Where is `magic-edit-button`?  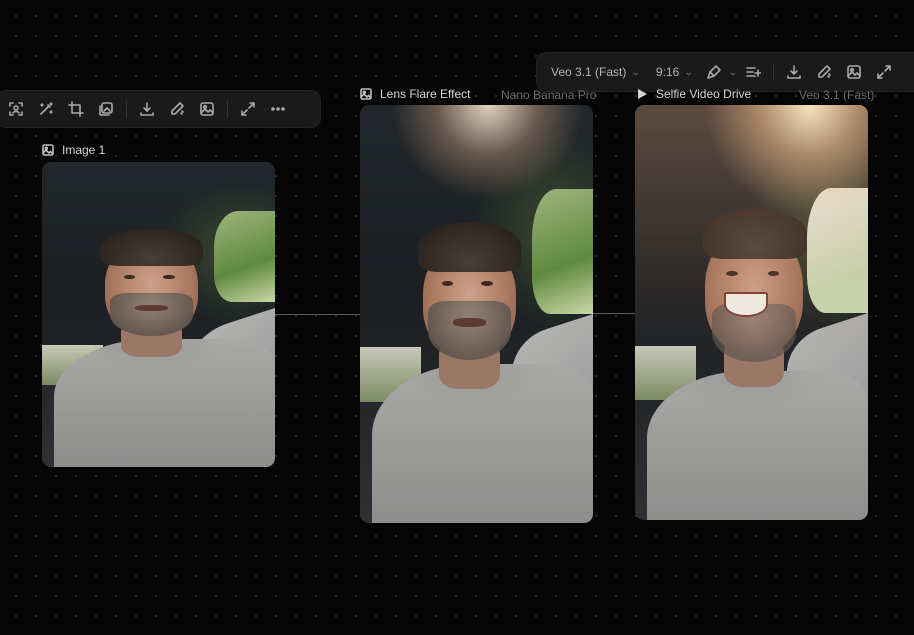
magic-edit-button is located at coordinates (46, 109).